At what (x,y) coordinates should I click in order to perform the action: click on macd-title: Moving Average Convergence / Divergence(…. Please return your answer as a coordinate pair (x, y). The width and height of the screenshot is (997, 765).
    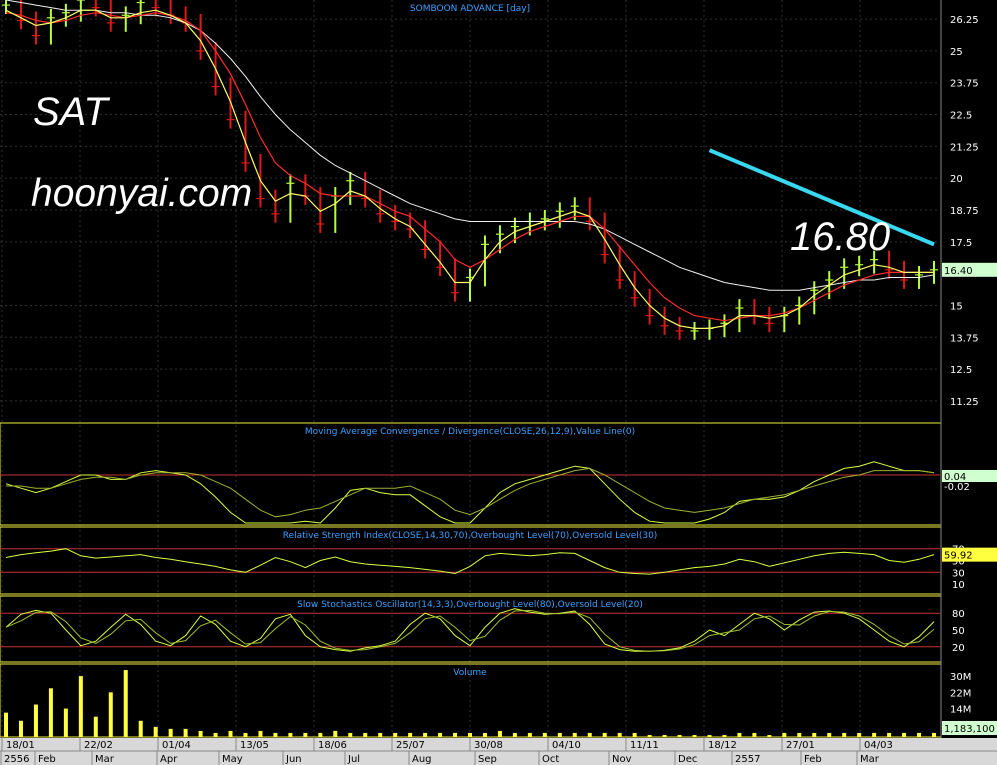
    Looking at the image, I should click on (470, 432).